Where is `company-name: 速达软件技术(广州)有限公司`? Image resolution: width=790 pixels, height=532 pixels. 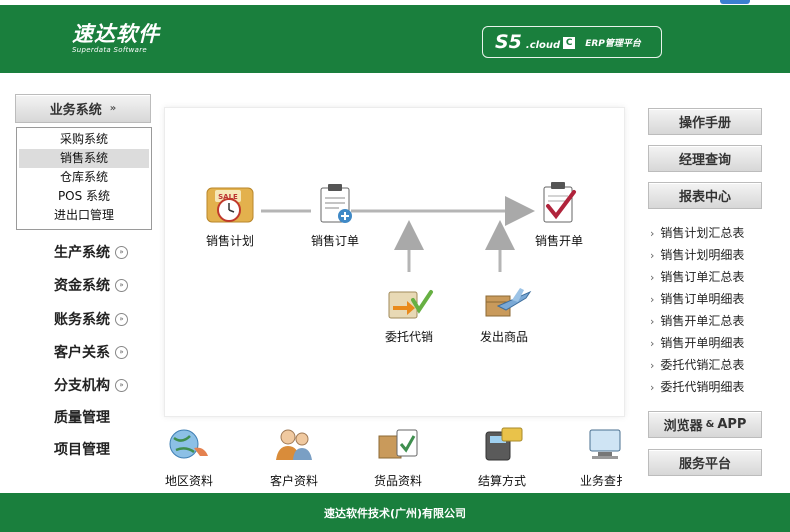 company-name: 速达软件技术(广州)有限公司 is located at coordinates (395, 513).